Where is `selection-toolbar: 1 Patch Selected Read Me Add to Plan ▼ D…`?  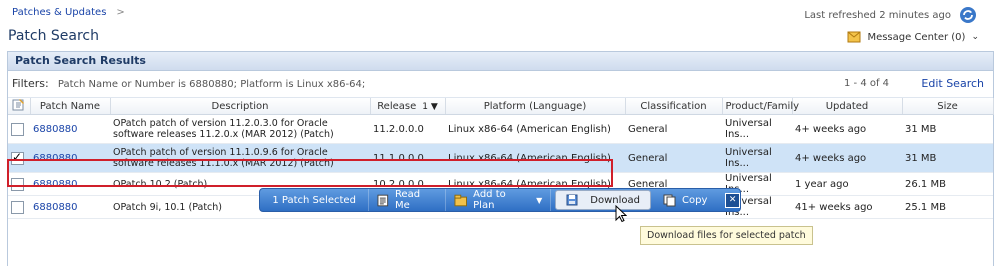
selection-toolbar: 1 Patch Selected Read Me Add to Plan ▼ D… is located at coordinates (500, 200).